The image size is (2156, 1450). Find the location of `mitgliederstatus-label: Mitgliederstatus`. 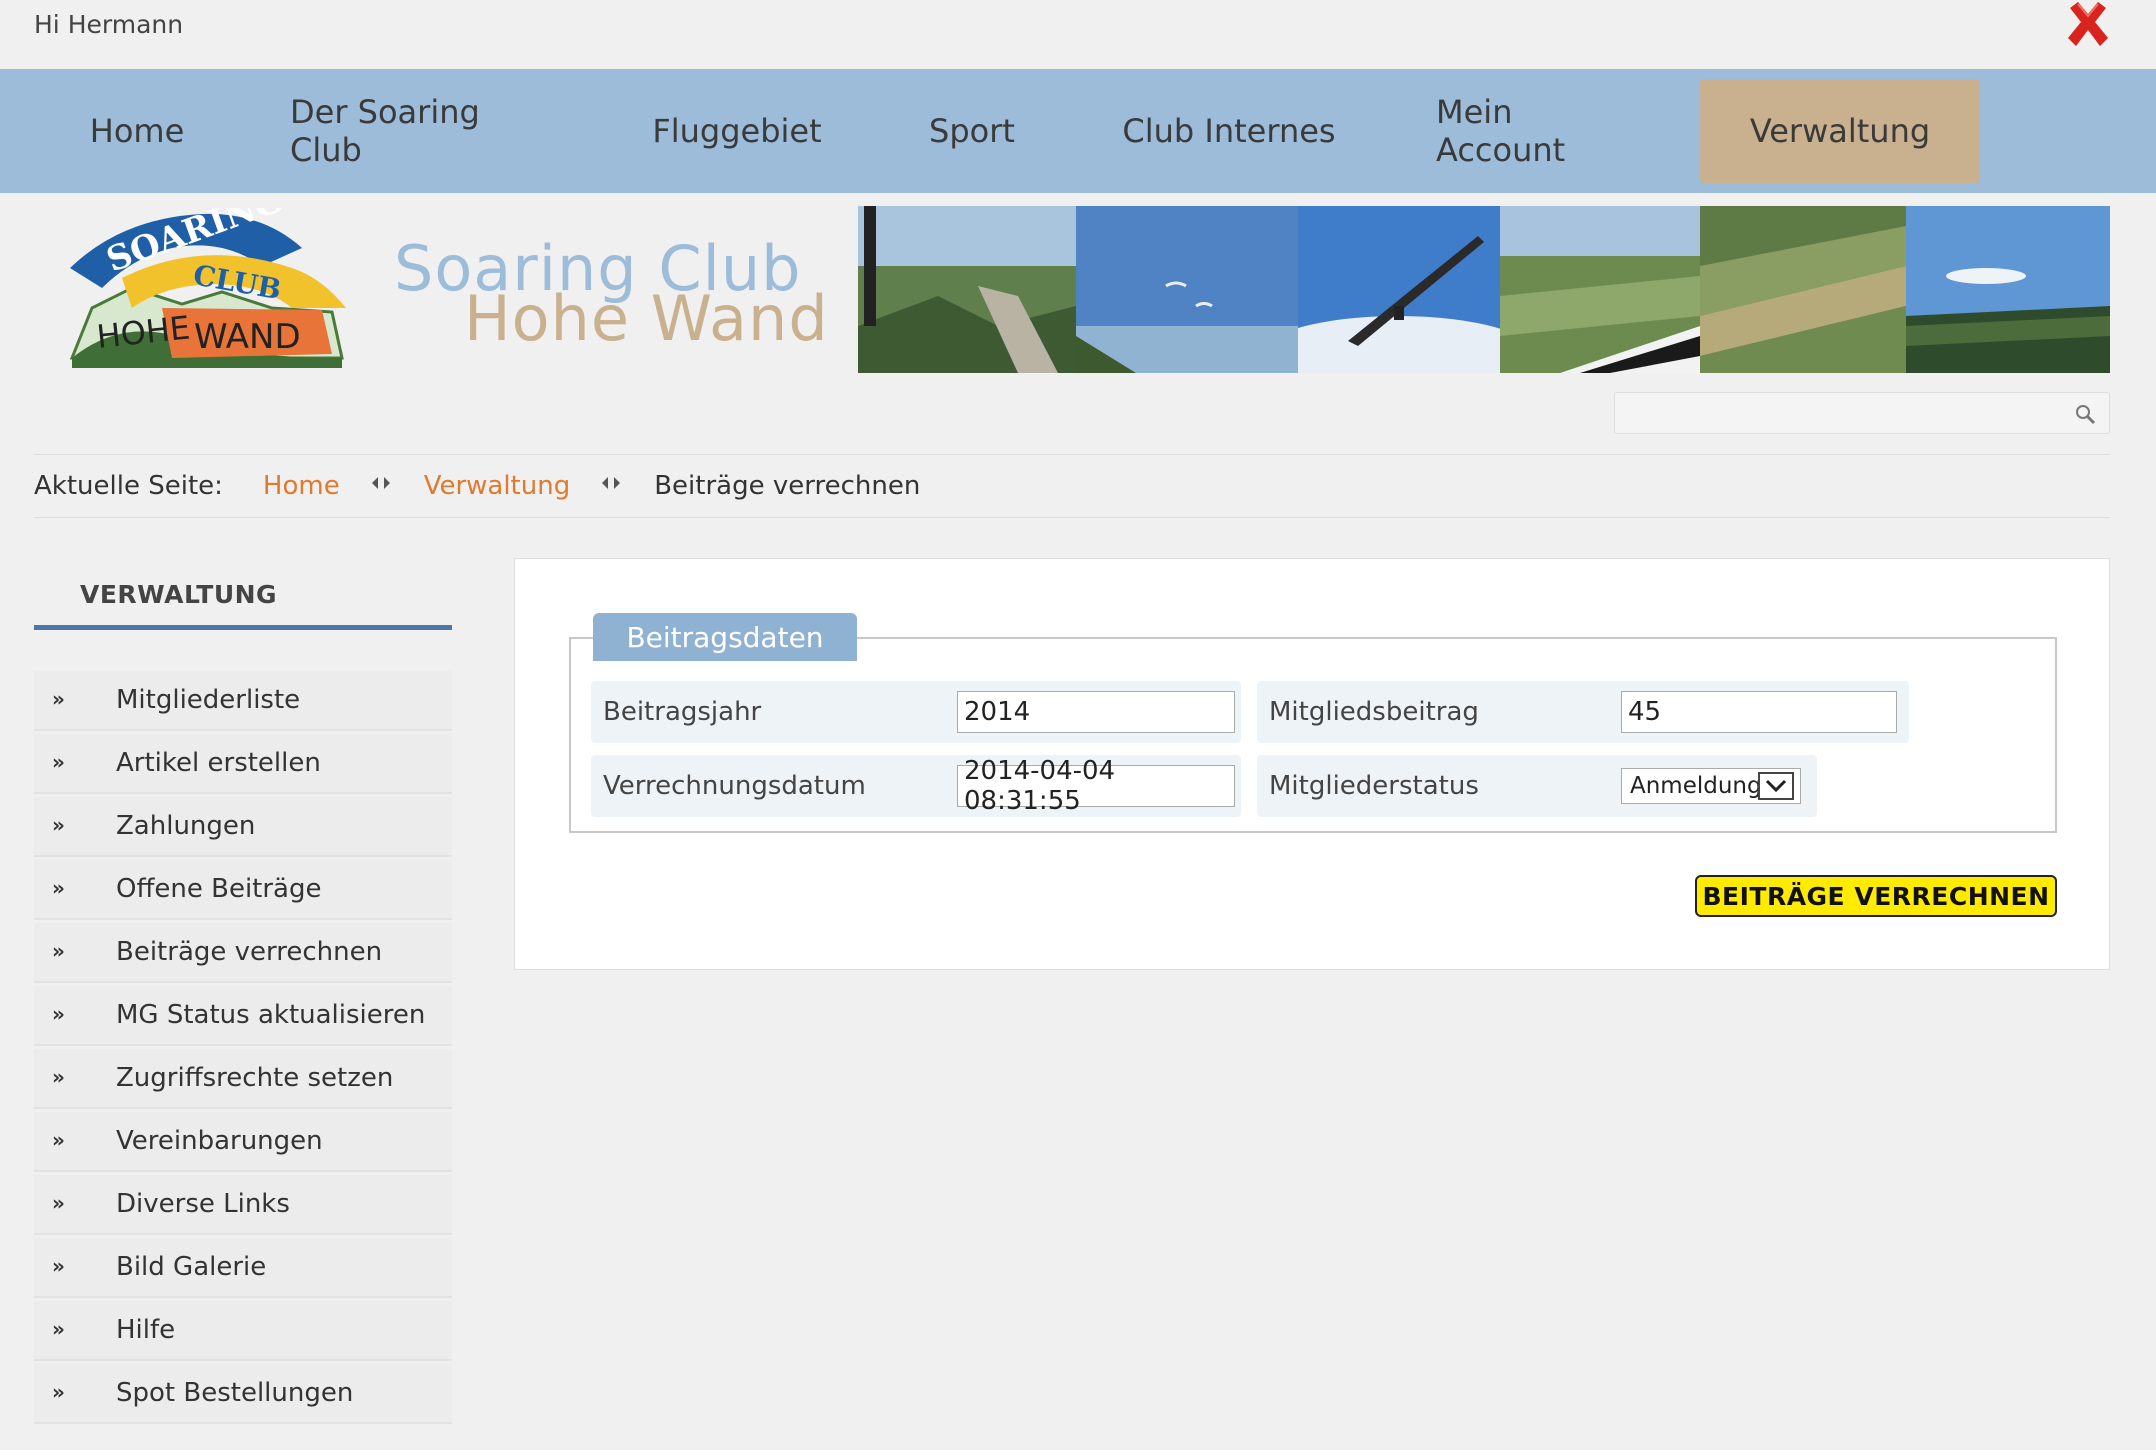

mitgliederstatus-label: Mitgliederstatus is located at coordinates (1374, 786).